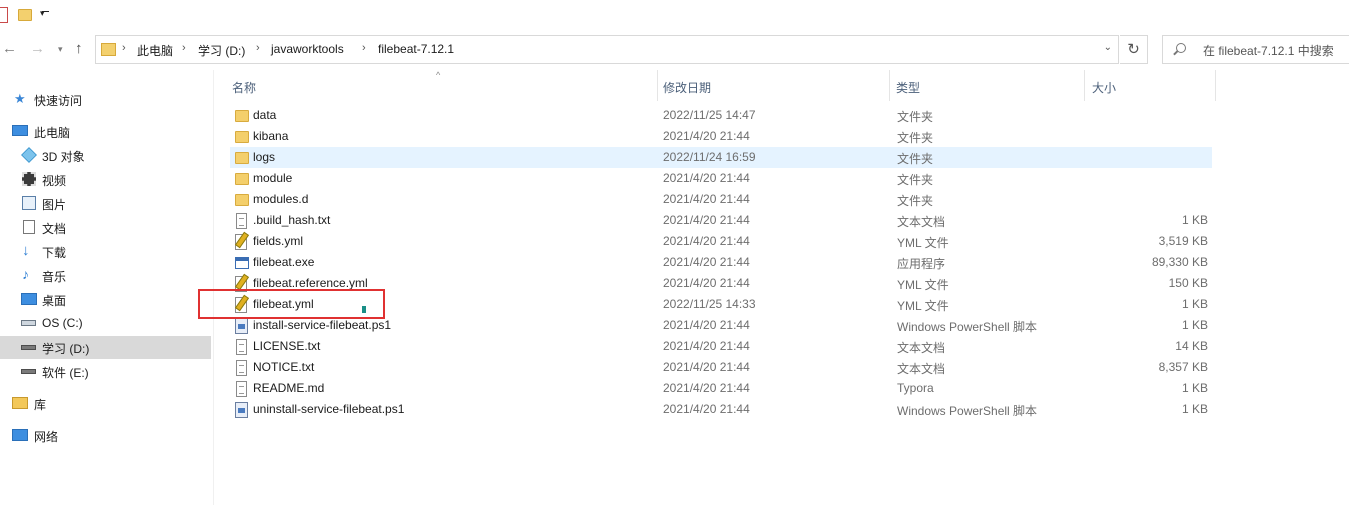 The image size is (1349, 505). What do you see at coordinates (105, 179) in the screenshot?
I see `sidebar-item-video: 视频` at bounding box center [105, 179].